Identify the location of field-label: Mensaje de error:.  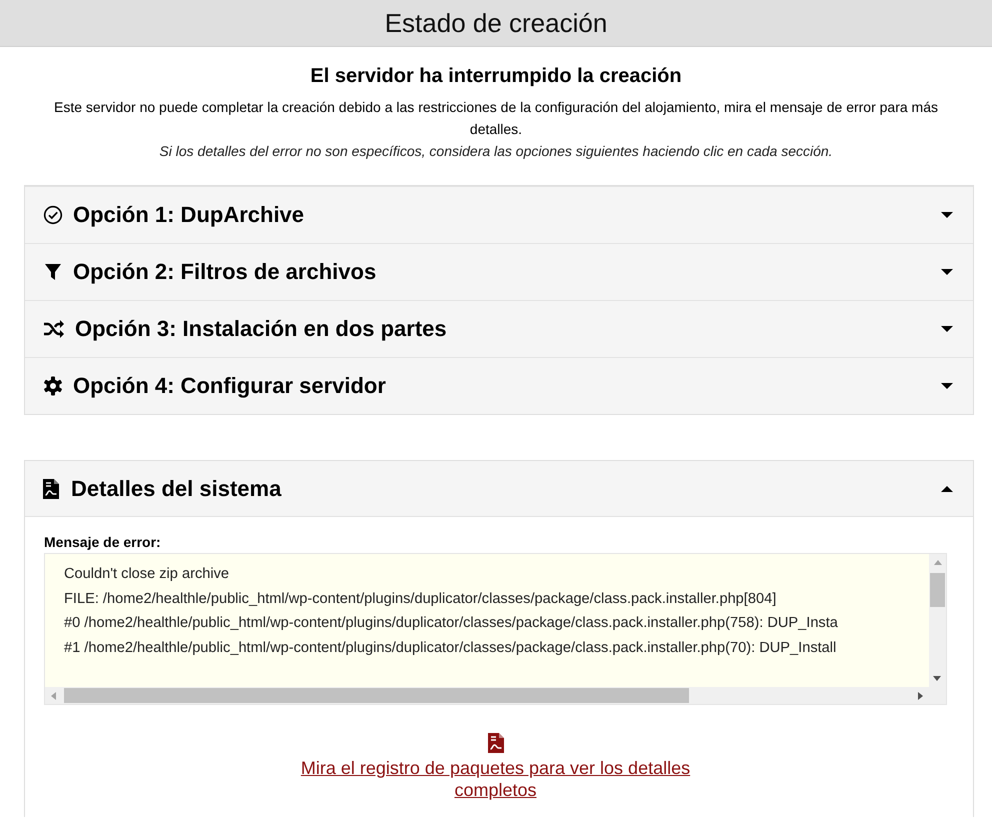
(102, 542).